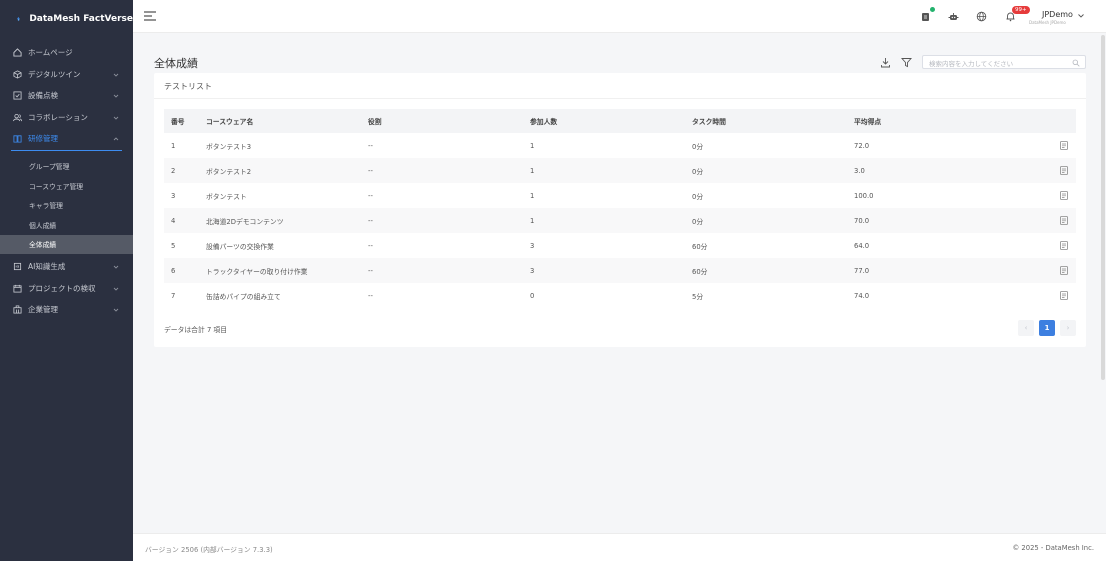  What do you see at coordinates (932, 9) in the screenshot?
I see `online-status-dot` at bounding box center [932, 9].